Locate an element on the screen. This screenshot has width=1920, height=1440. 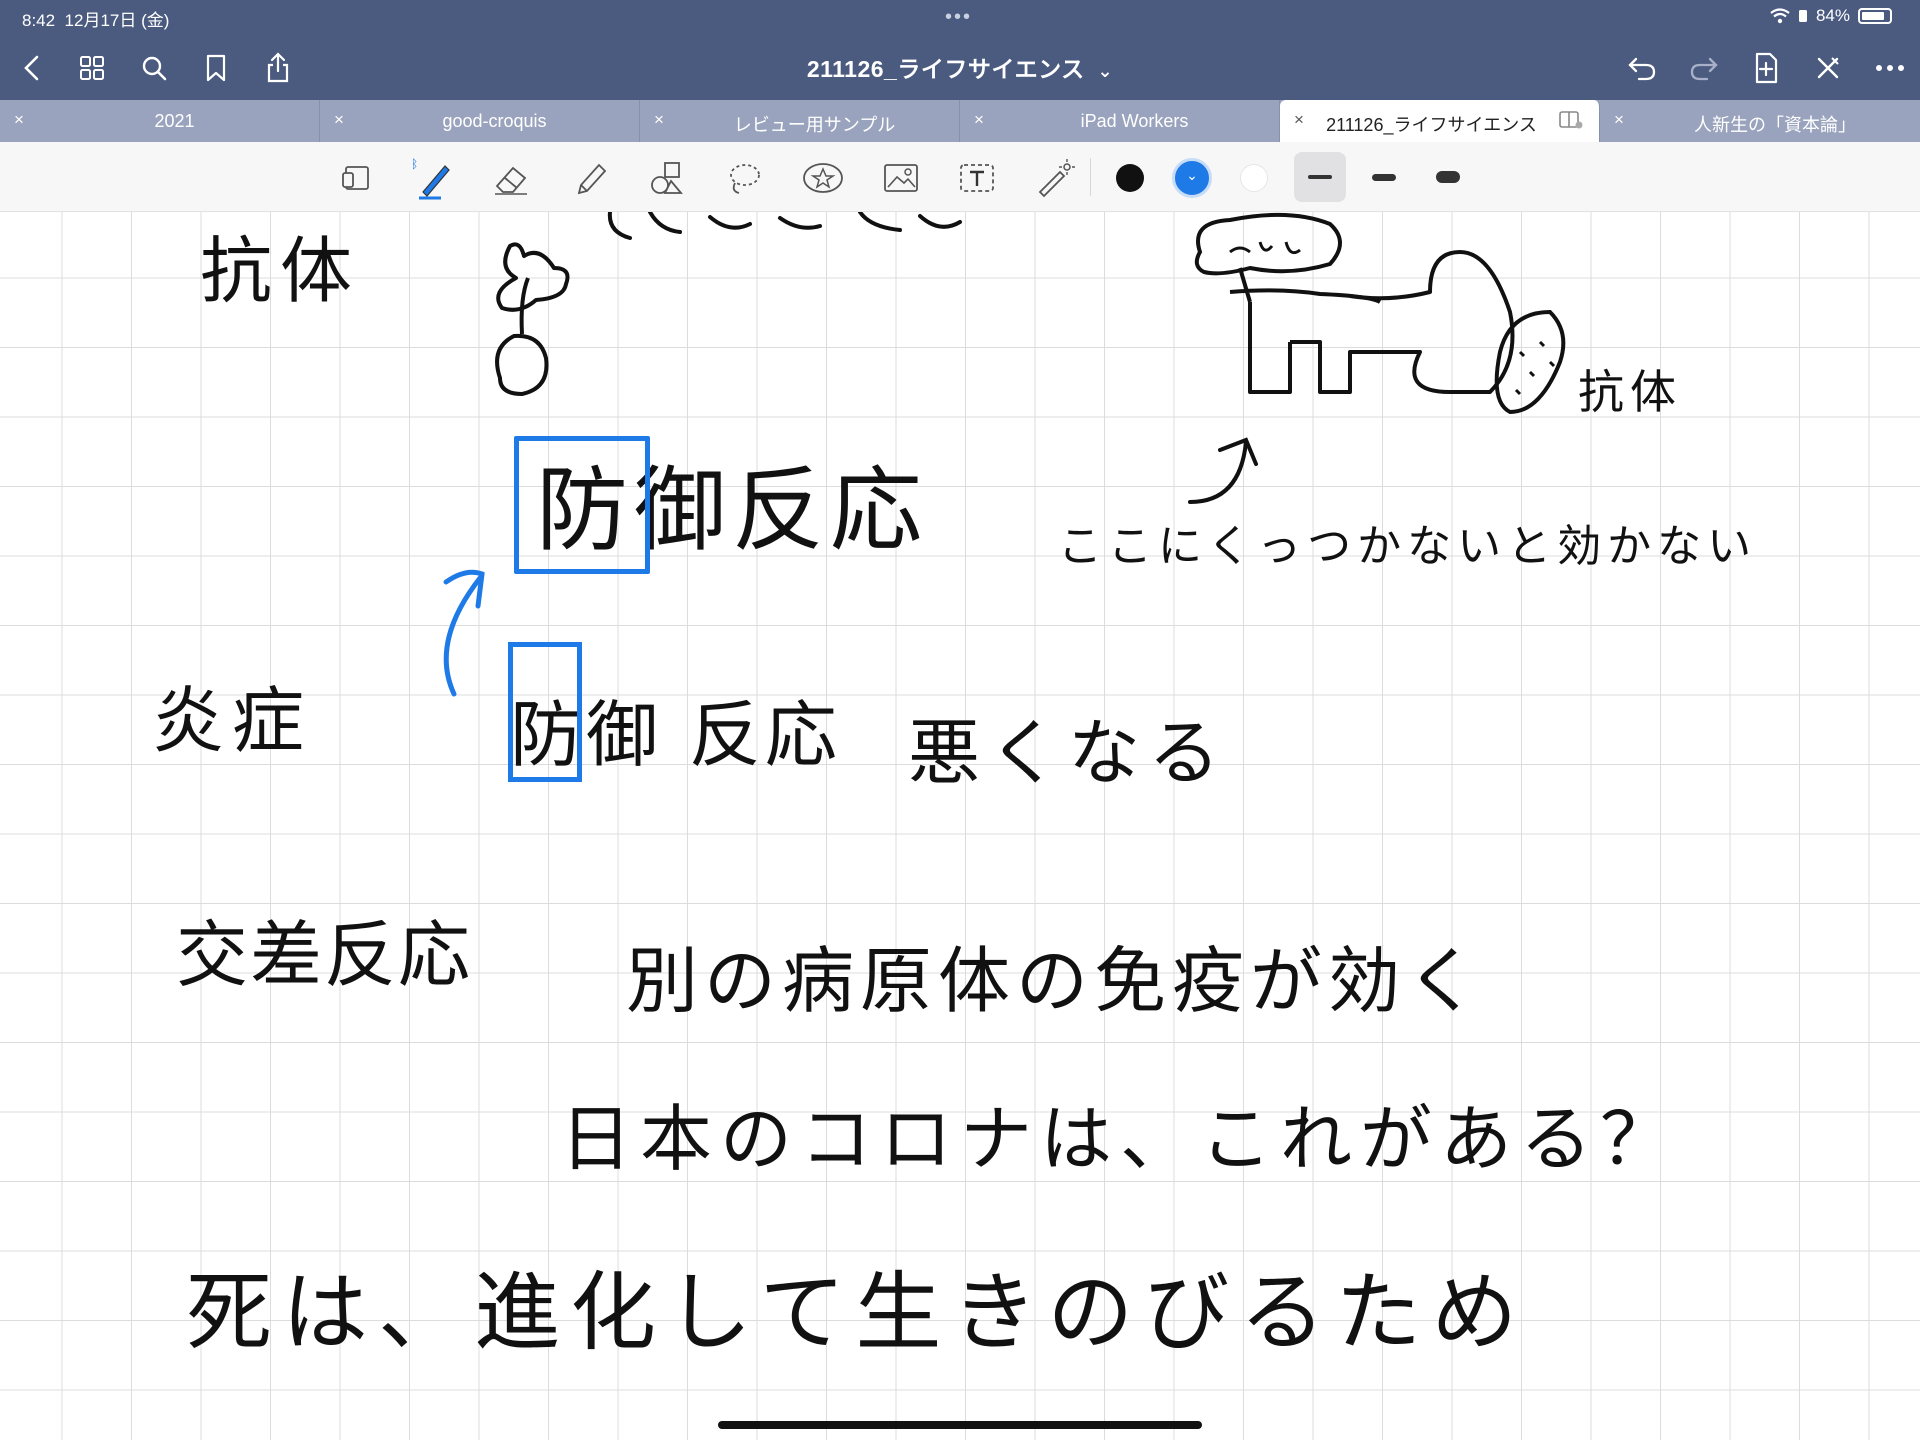
partial-ink-top is located at coordinates (784, 226).